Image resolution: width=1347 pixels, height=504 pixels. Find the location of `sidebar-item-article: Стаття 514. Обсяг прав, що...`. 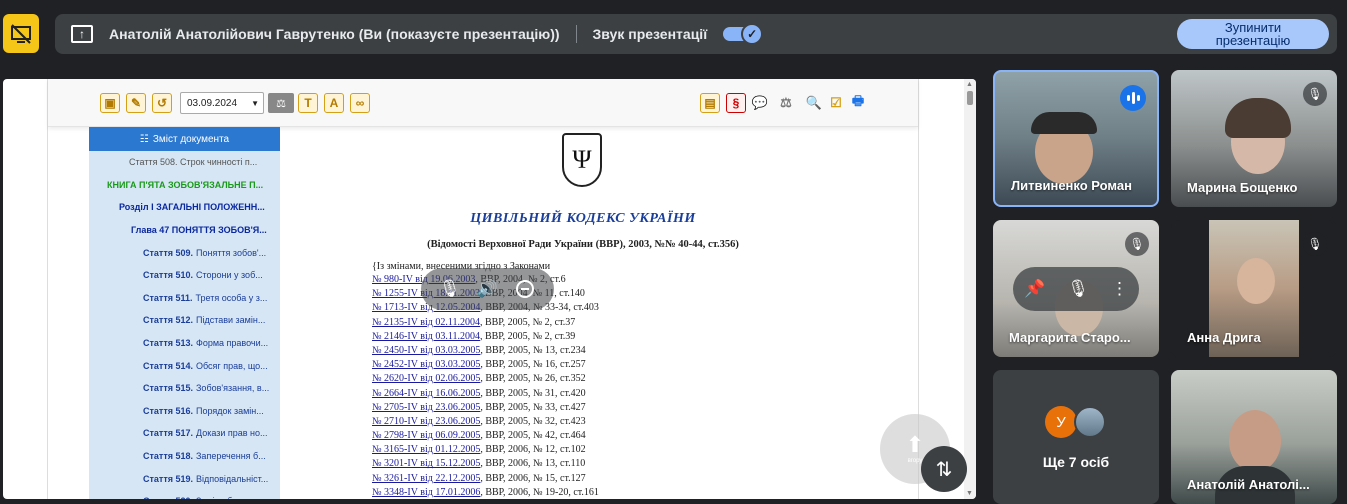

sidebar-item-article: Стаття 514. Обсяг прав, що... is located at coordinates (184, 365).